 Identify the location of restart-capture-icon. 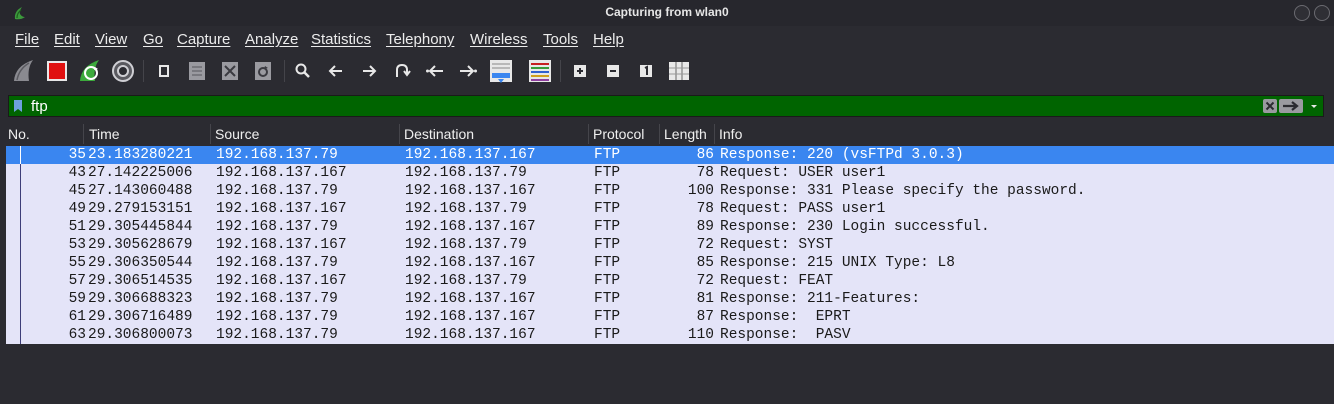
(90, 71).